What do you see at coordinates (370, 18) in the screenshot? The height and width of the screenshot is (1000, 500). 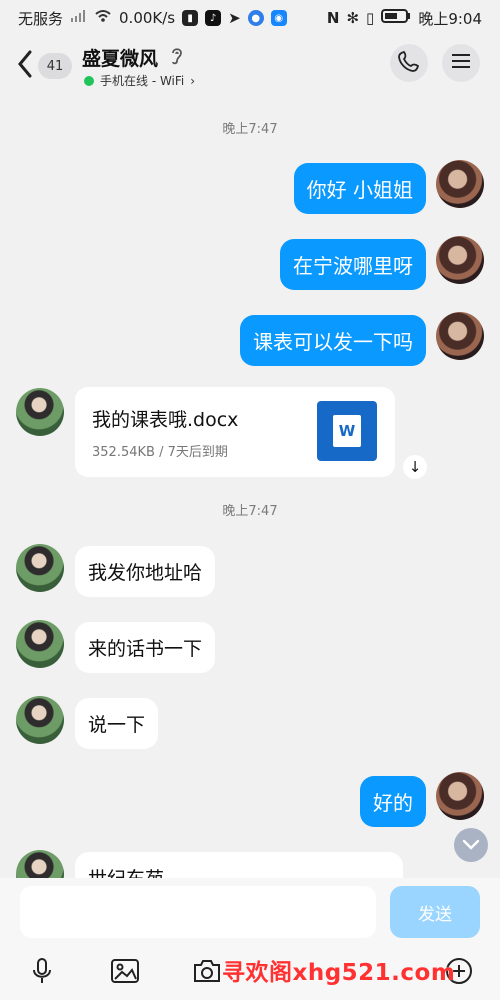 I see `vibrate-icon: ▯` at bounding box center [370, 18].